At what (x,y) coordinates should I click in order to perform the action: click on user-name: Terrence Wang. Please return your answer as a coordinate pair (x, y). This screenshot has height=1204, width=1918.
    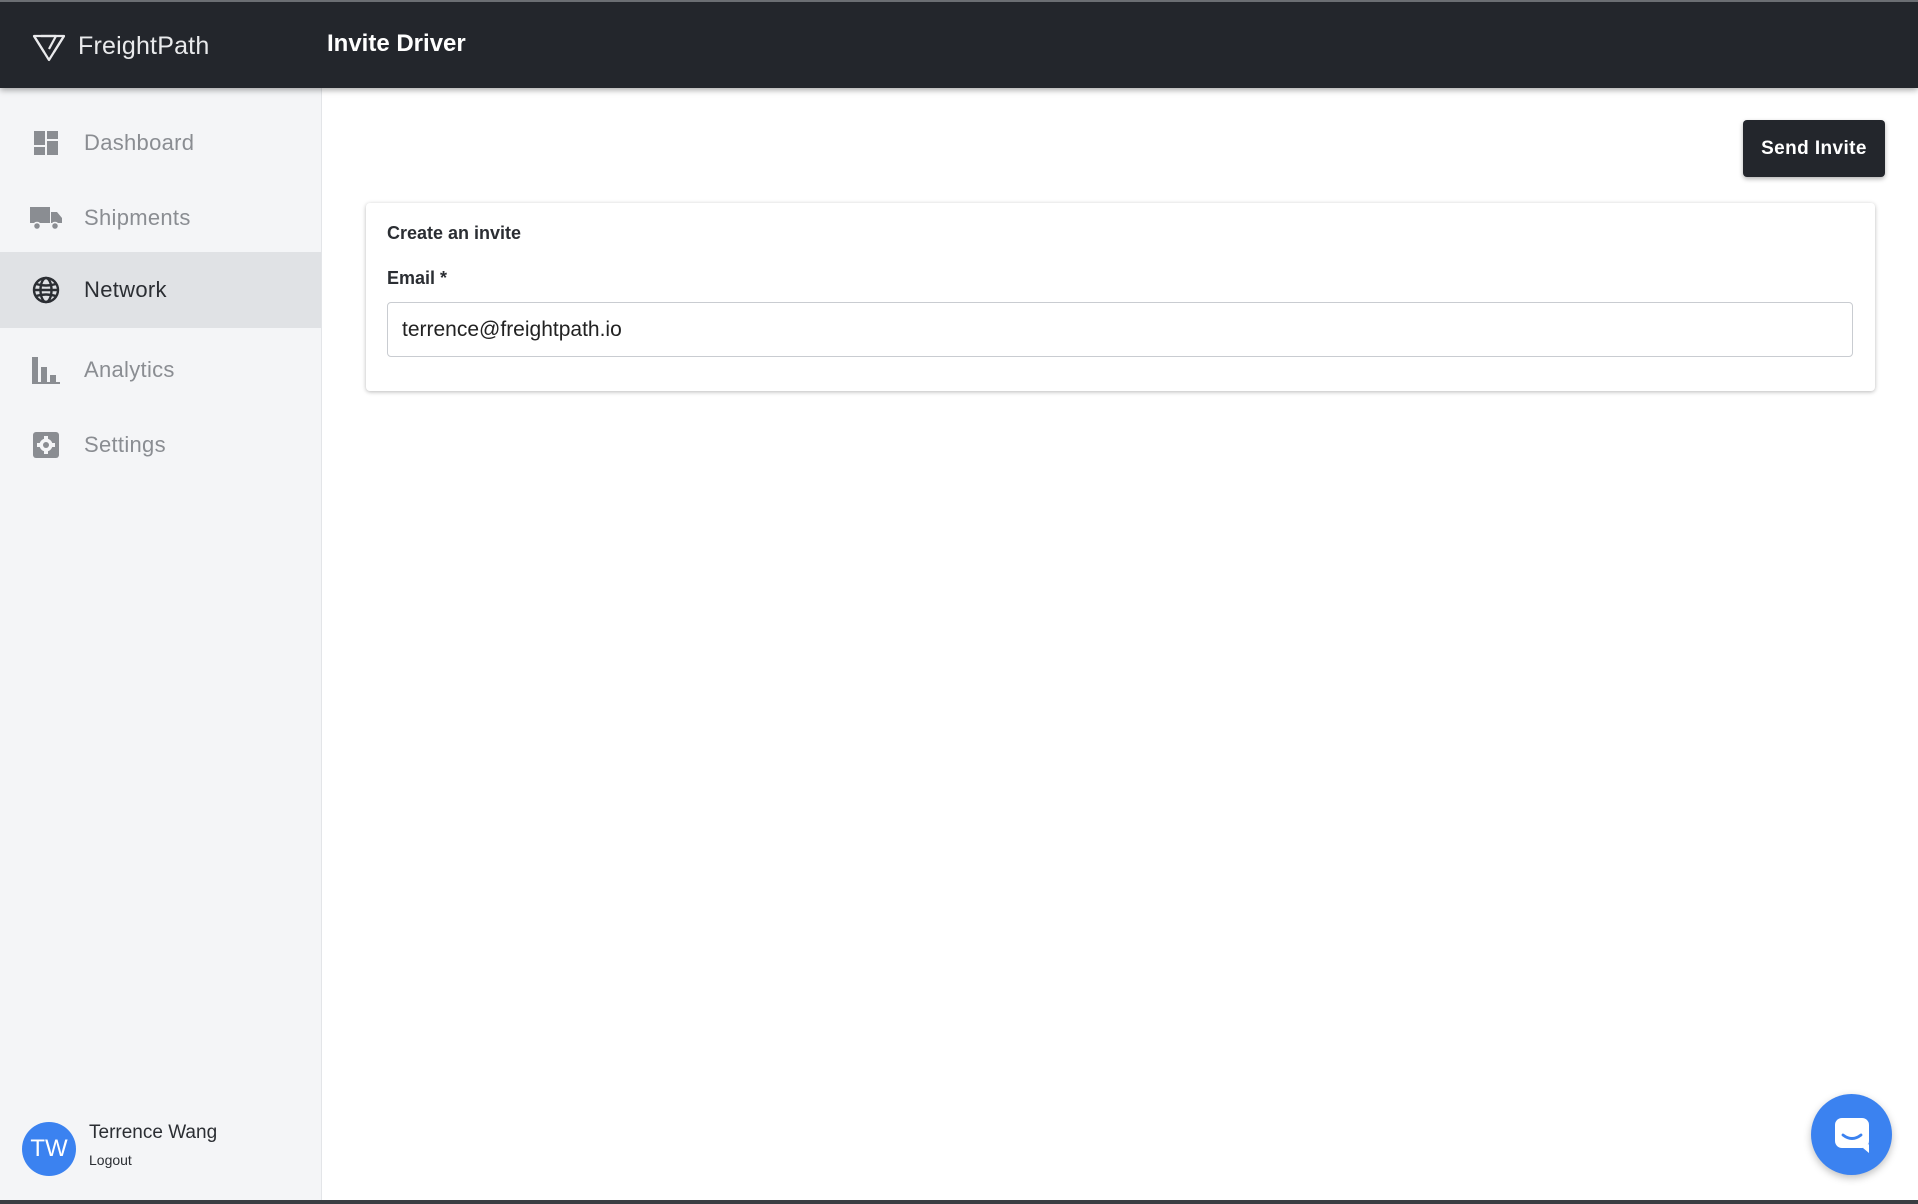
    Looking at the image, I should click on (153, 1132).